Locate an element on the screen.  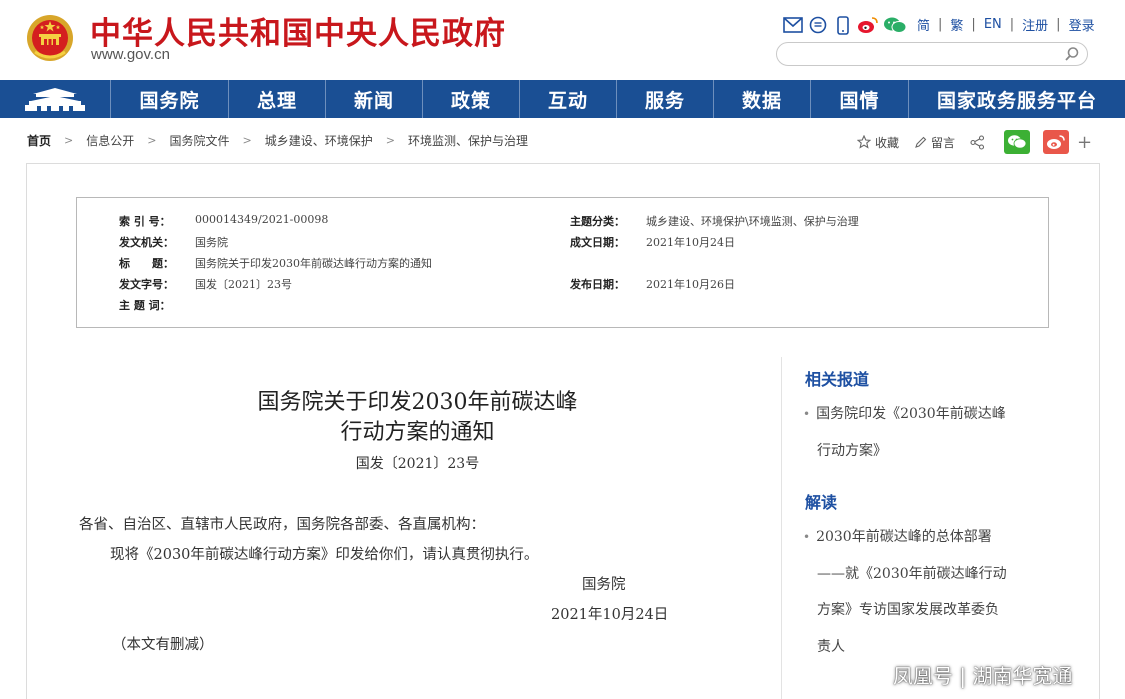
share-icon is located at coordinates (977, 142).